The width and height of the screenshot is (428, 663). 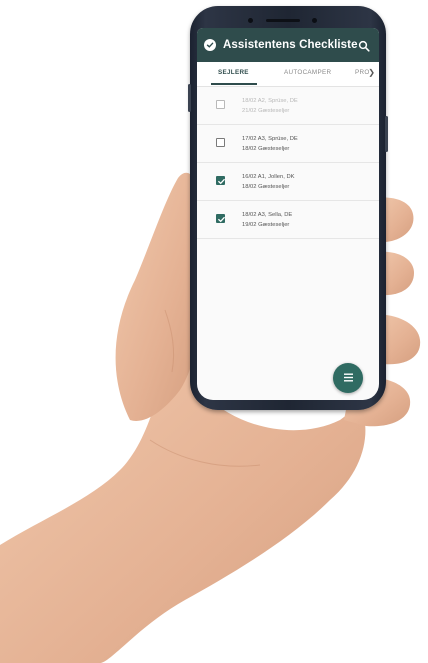 I want to click on list-item-line1: 17/02 A3, Sprüse, DE, so click(x=270, y=139).